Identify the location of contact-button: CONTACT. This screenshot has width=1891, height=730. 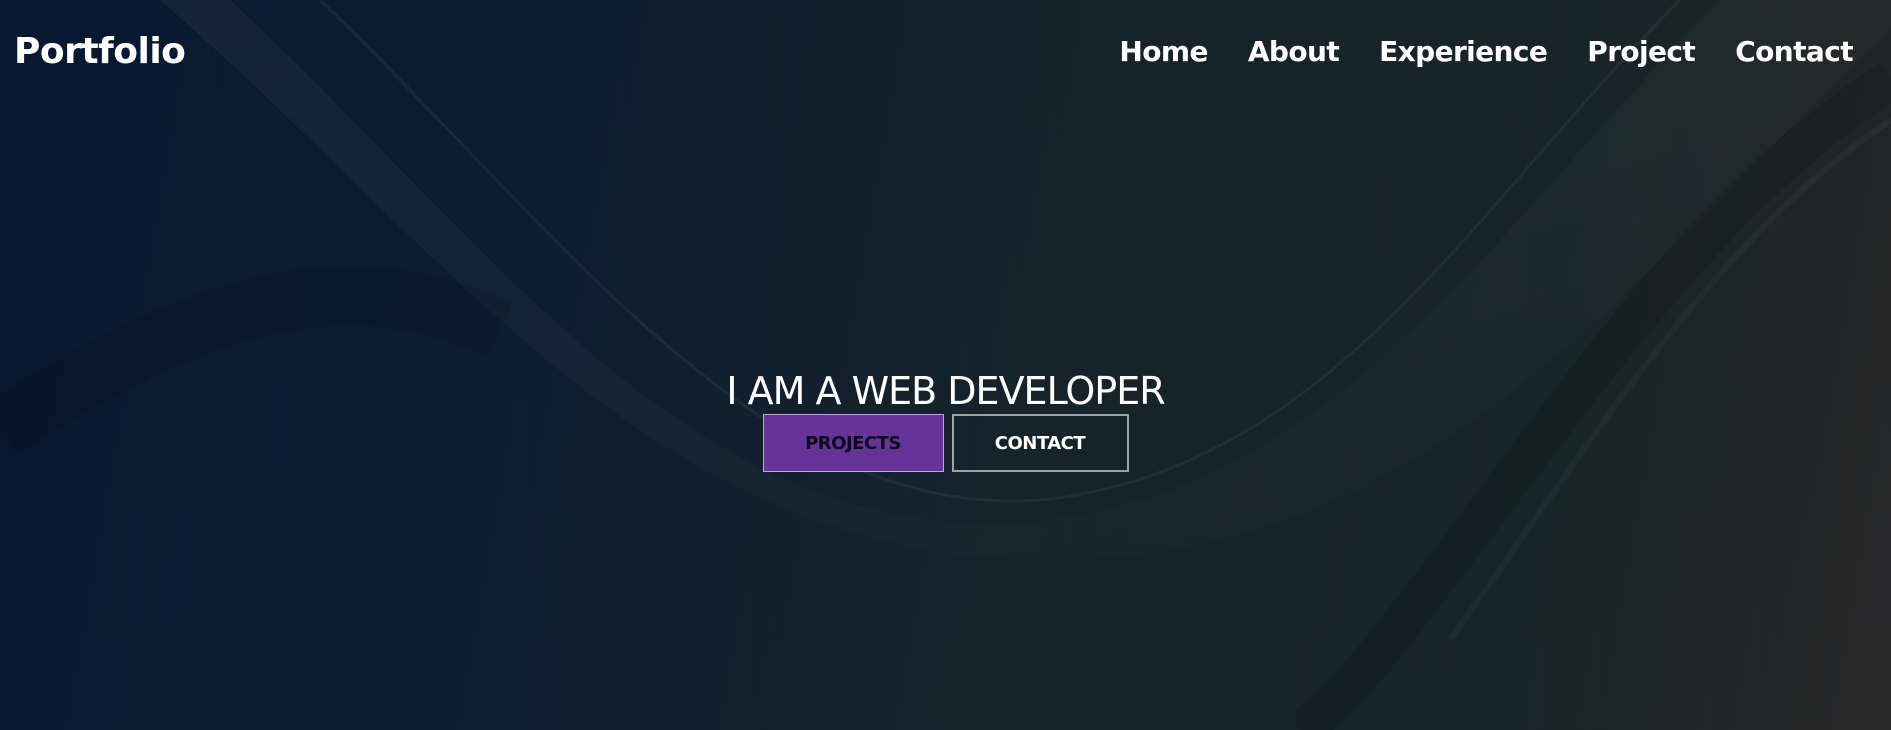
(1040, 443).